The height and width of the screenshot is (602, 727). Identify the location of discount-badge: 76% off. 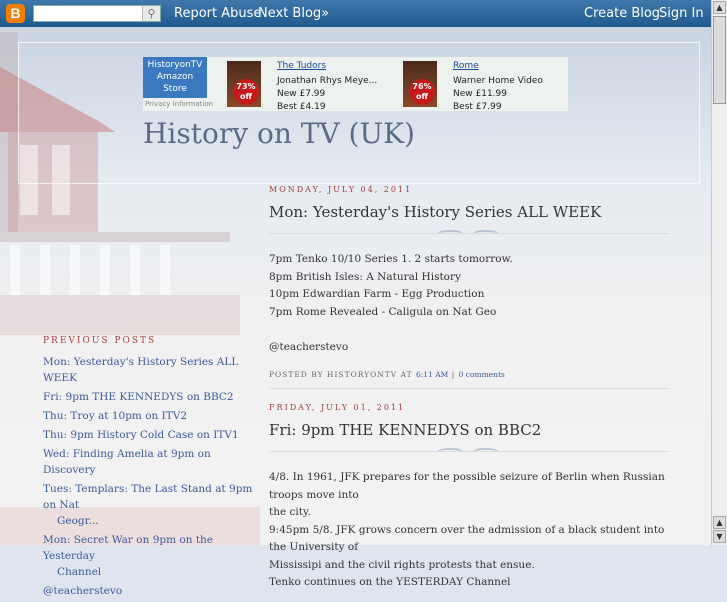
(422, 92).